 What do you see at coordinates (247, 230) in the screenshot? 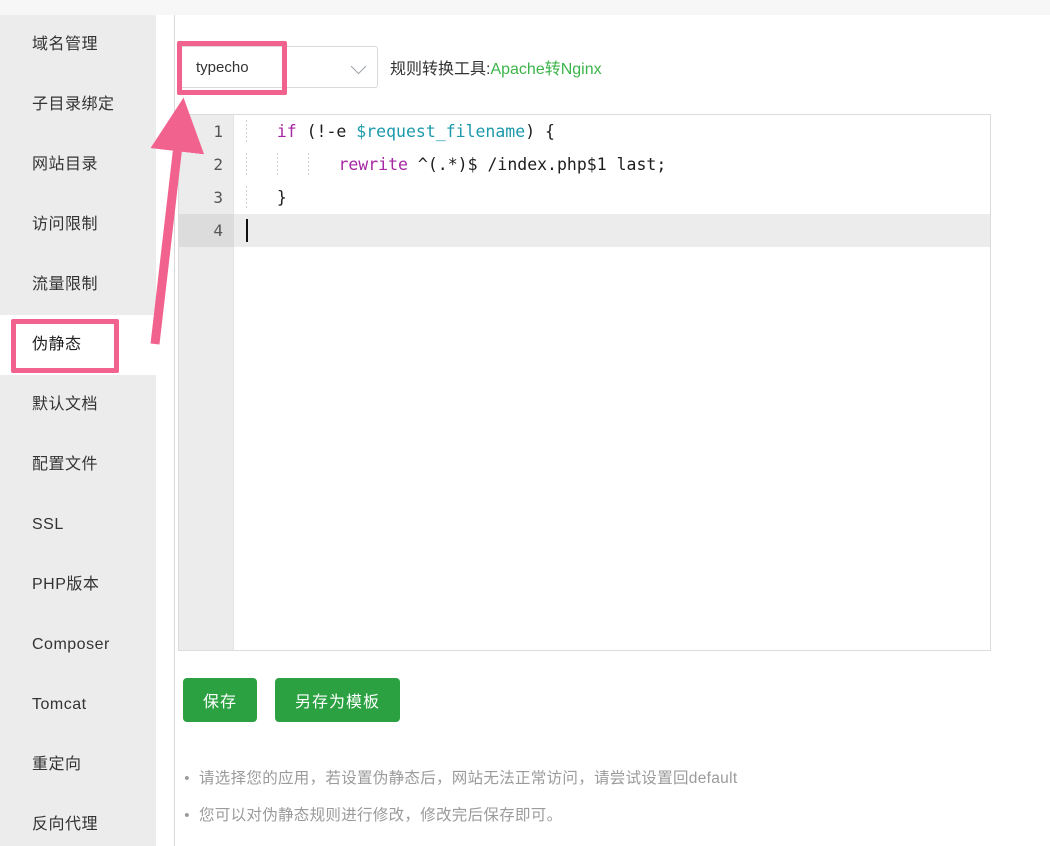
I see `text-cursor` at bounding box center [247, 230].